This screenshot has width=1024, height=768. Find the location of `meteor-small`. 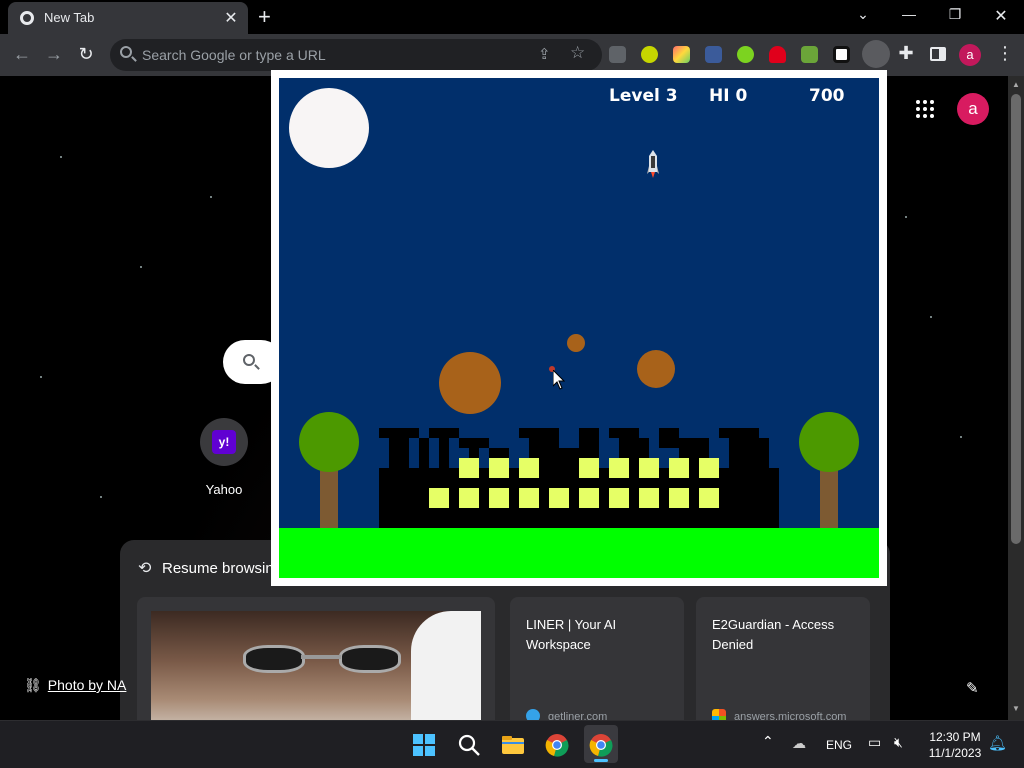

meteor-small is located at coordinates (576, 343).